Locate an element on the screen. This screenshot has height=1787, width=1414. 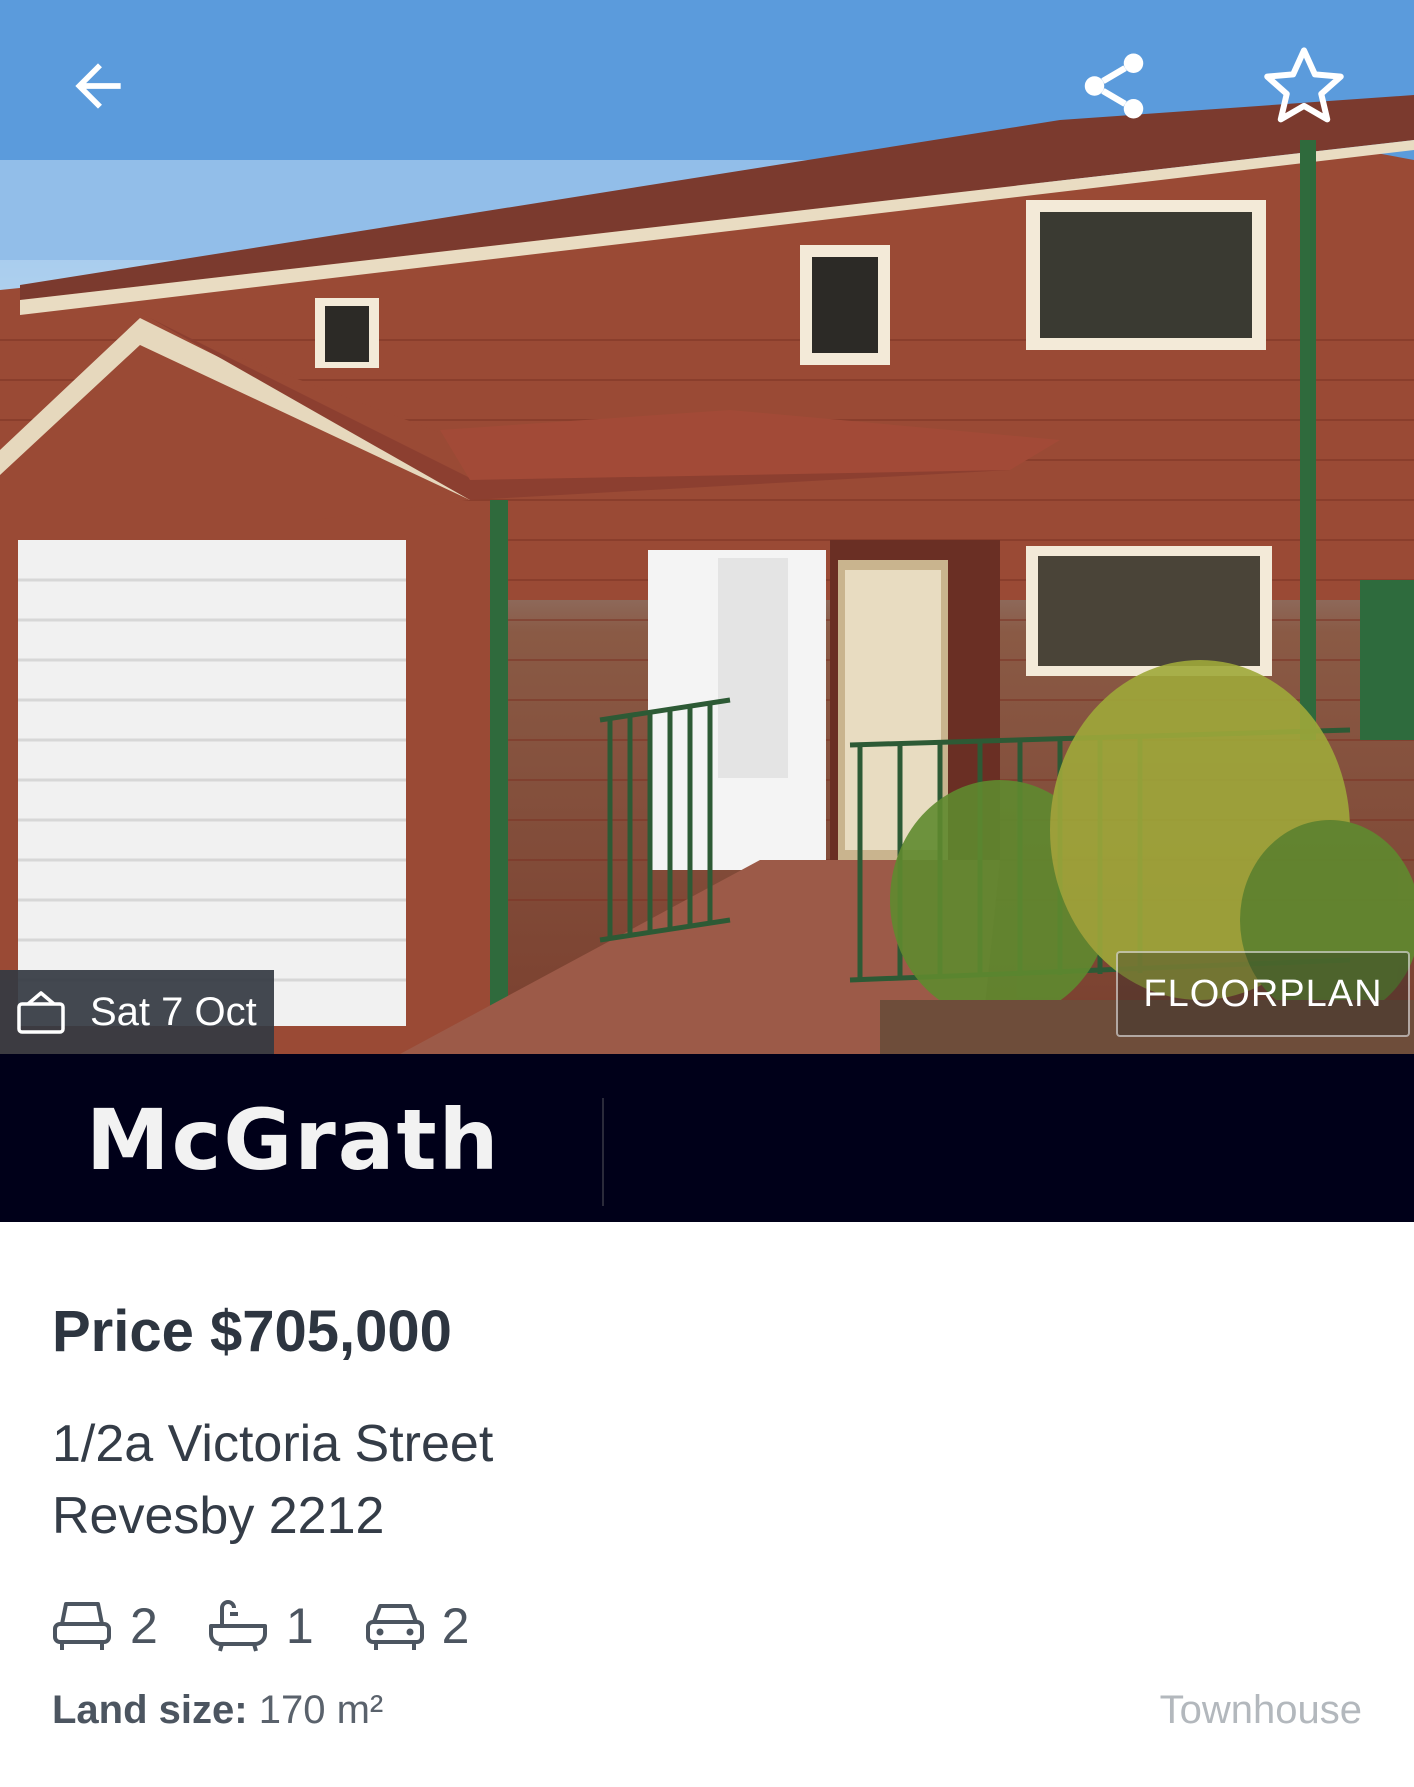
land-size-value: 170 m² is located at coordinates (321, 1710).